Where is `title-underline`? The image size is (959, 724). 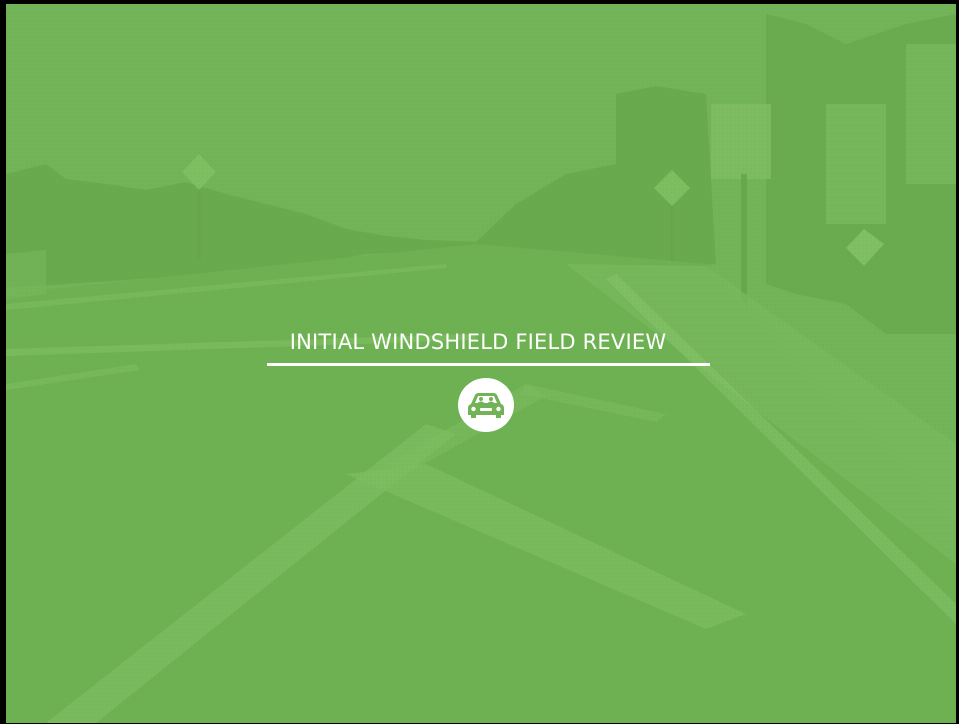
title-underline is located at coordinates (488, 364).